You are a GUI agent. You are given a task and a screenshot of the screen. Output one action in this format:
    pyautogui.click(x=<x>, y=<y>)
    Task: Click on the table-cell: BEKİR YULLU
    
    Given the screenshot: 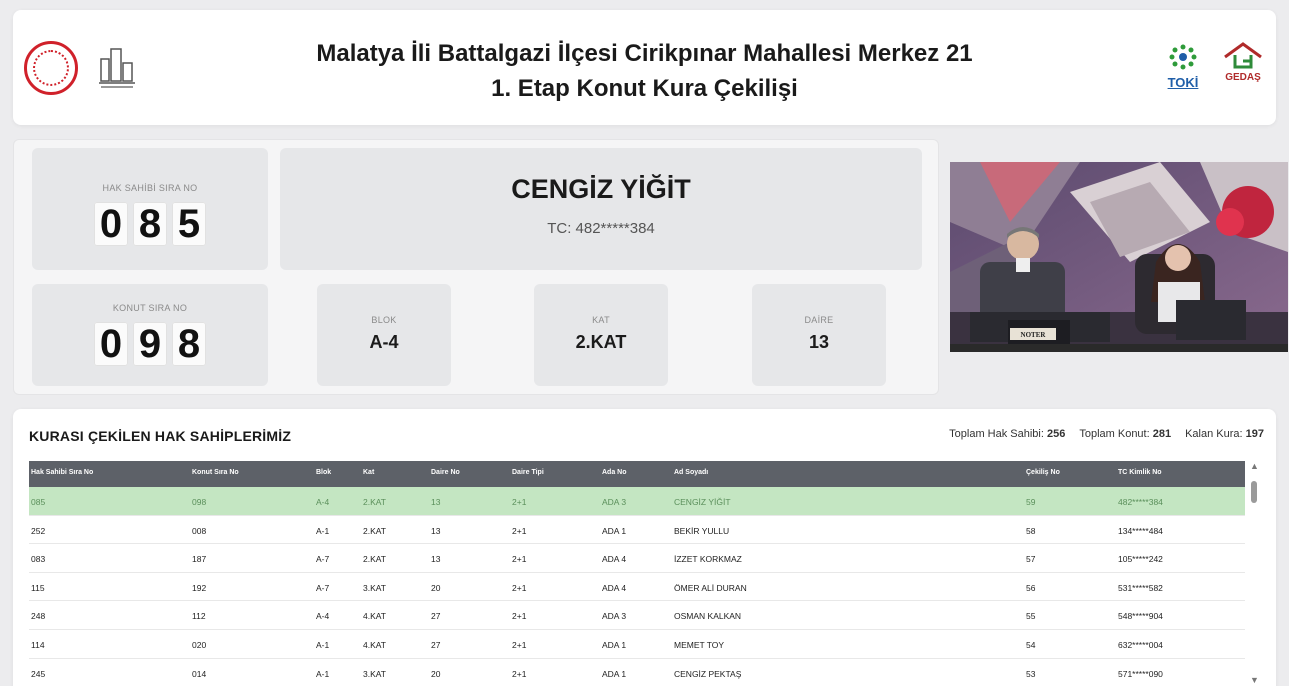 What is the action you would take?
    pyautogui.click(x=702, y=530)
    